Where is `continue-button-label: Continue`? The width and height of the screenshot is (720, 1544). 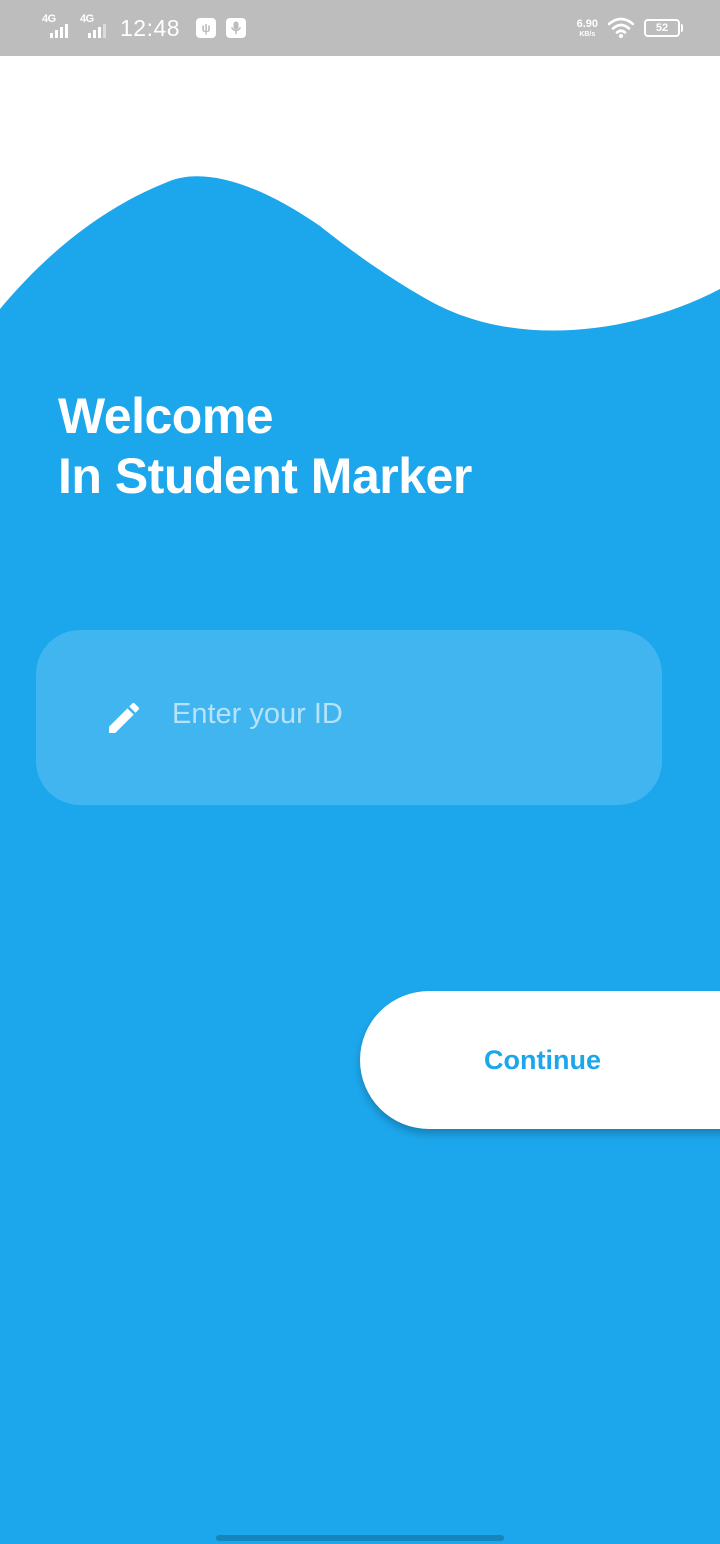
continue-button-label: Continue is located at coordinates (542, 1059).